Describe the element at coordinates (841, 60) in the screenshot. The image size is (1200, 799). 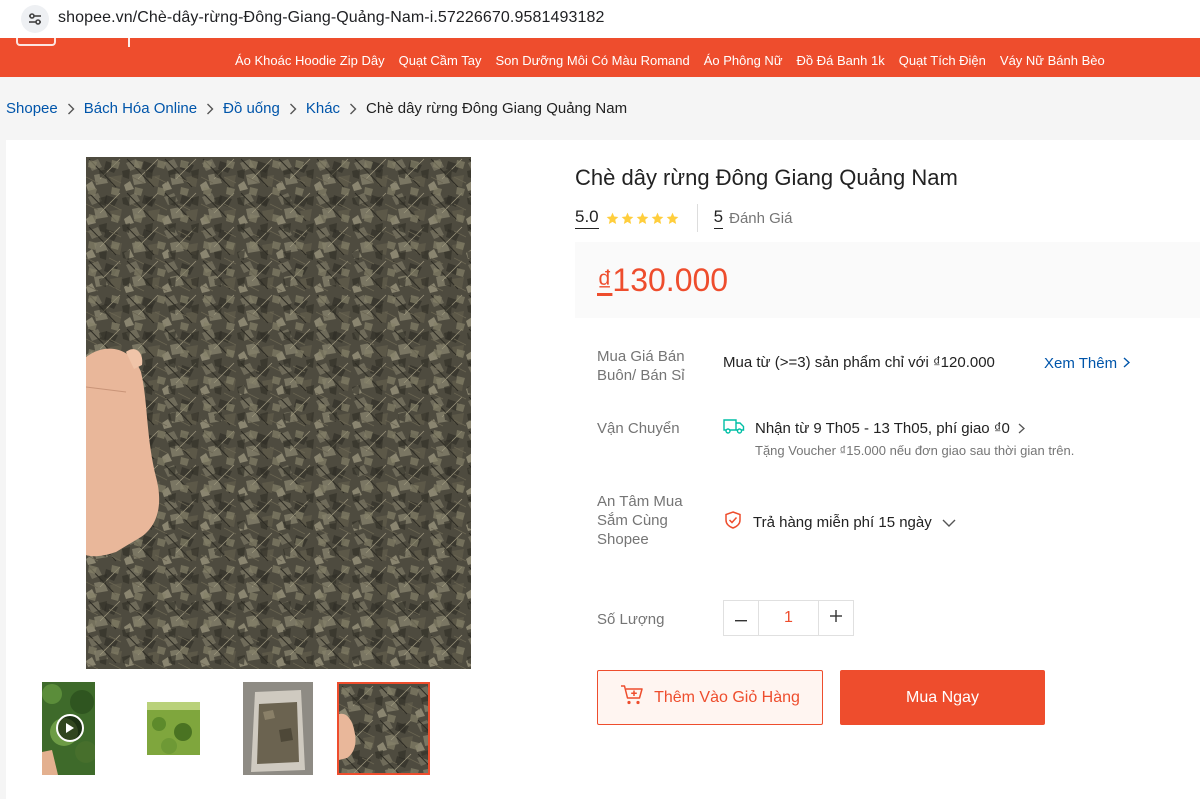
I see `keyword-link: Đồ Đá Banh 1k` at that location.